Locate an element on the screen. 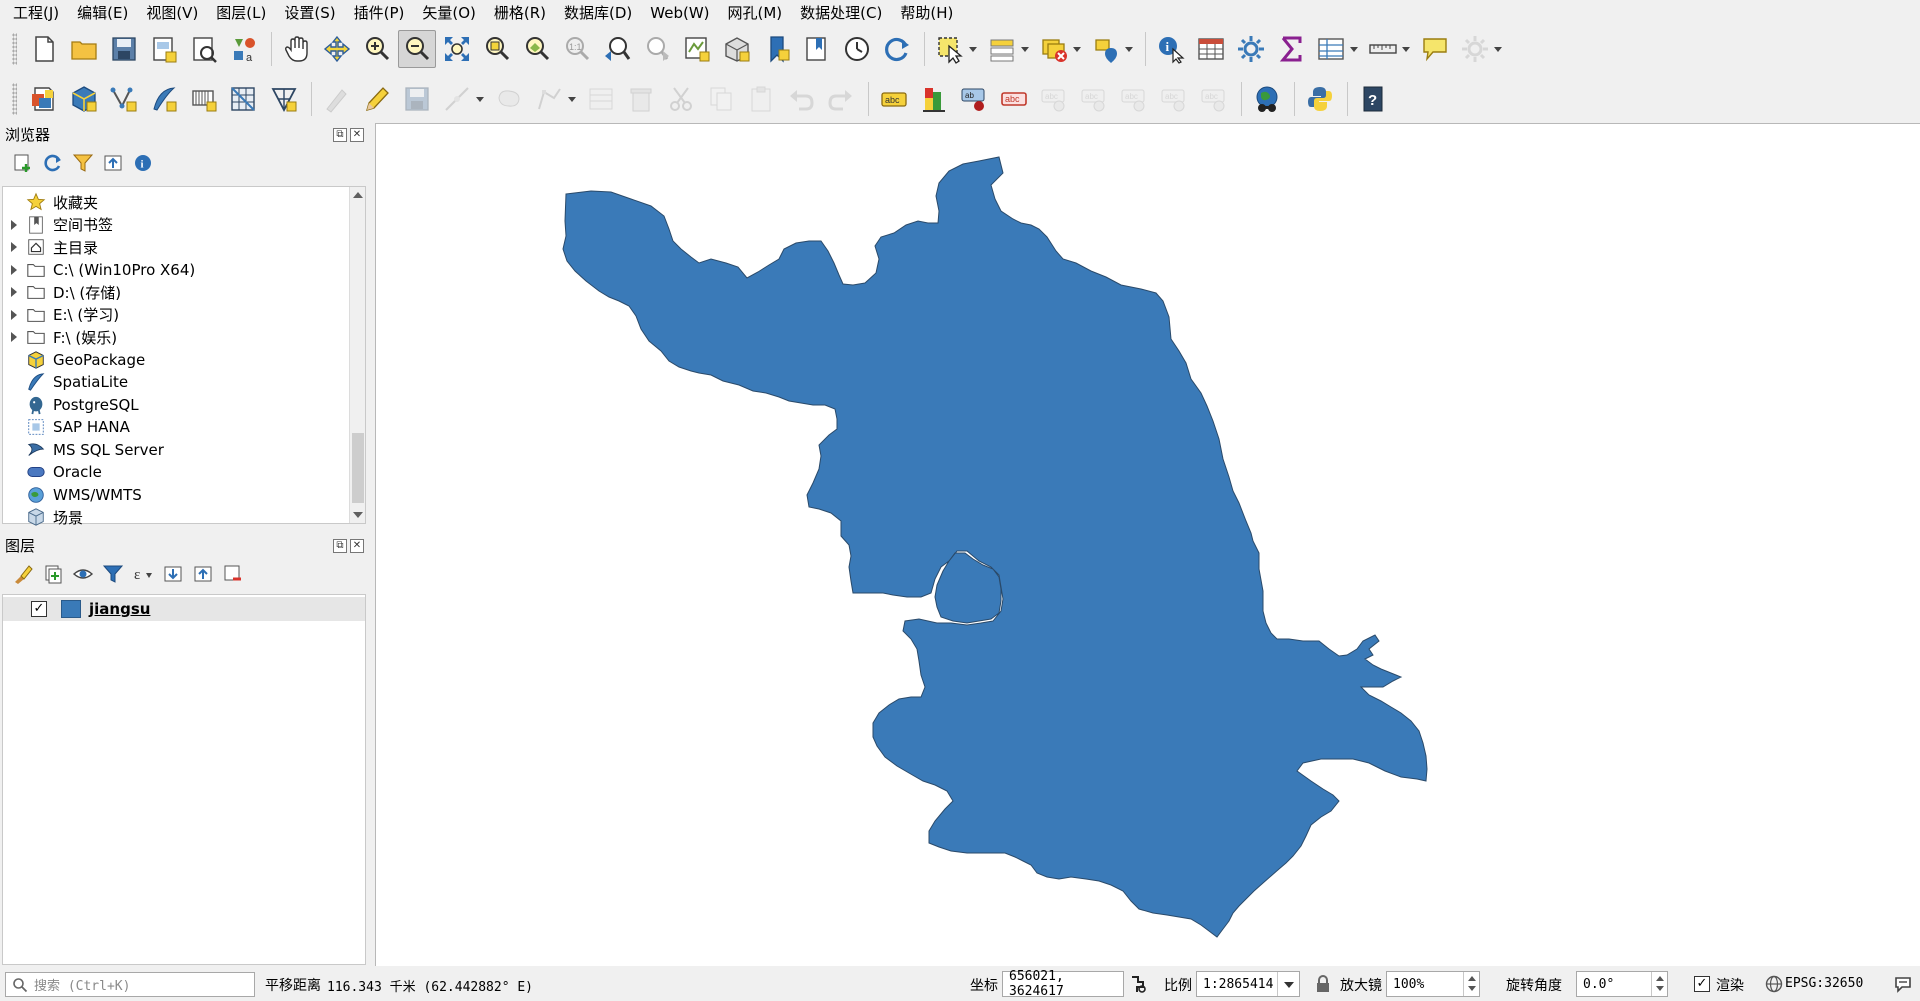  rotate-label-icon: abc is located at coordinates (1134, 99).